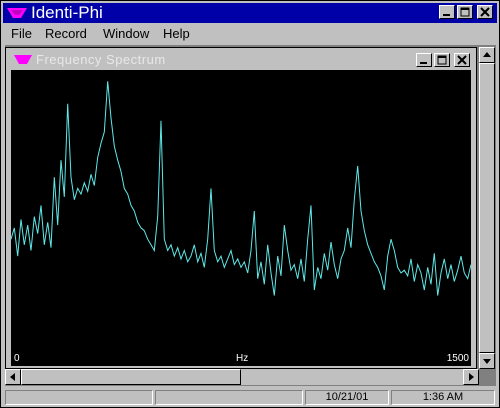 The height and width of the screenshot is (408, 500). Describe the element at coordinates (66, 33) in the screenshot. I see `menu-record: Record` at that location.